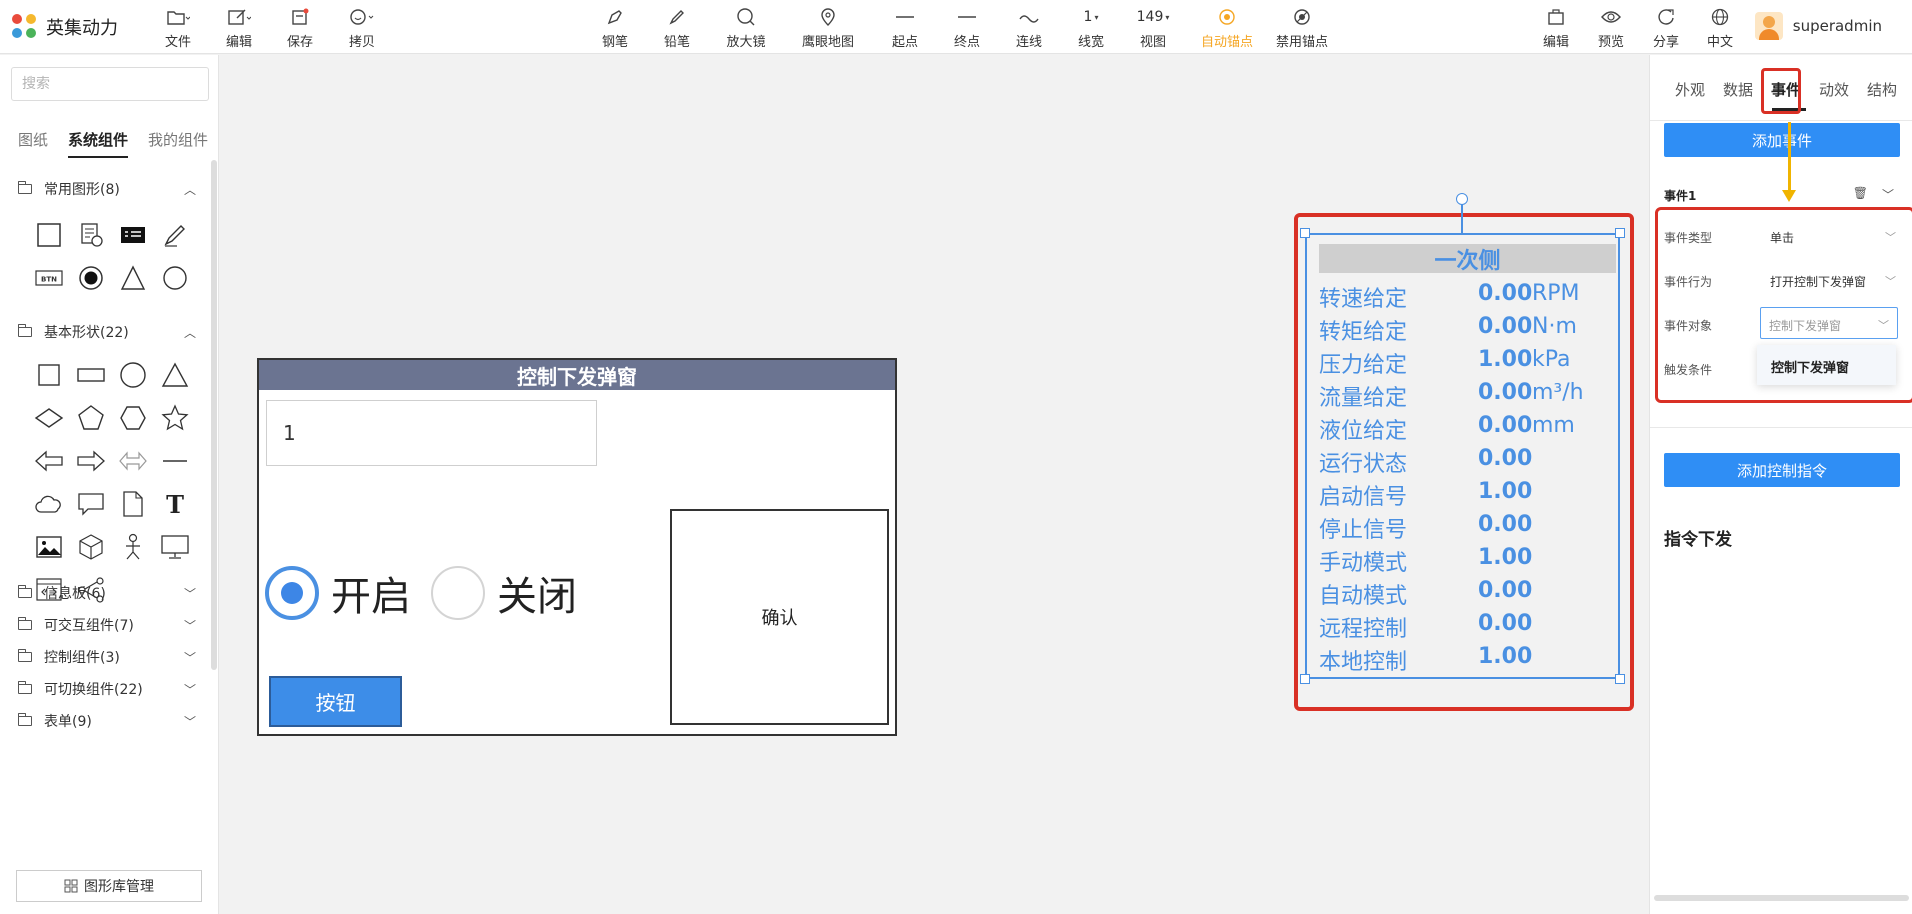  Describe the element at coordinates (91, 546) in the screenshot. I see `cube-shape` at that location.